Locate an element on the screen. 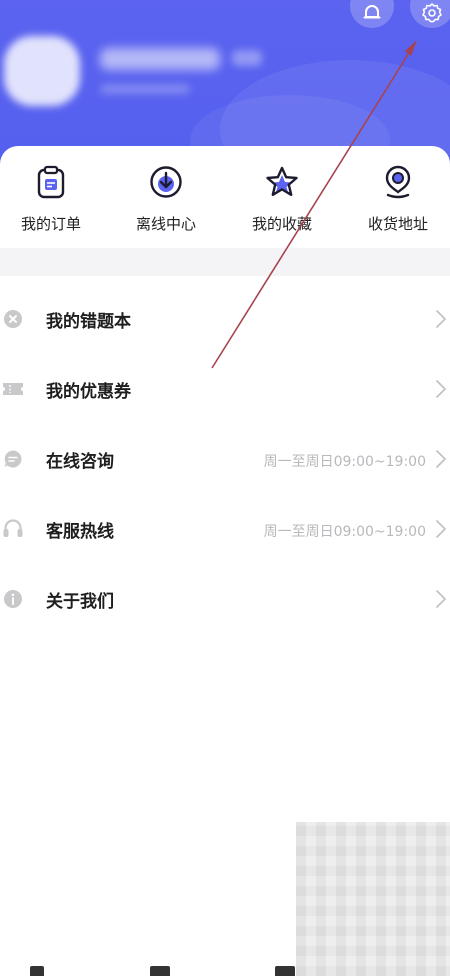 The width and height of the screenshot is (450, 976). download-circle-icon is located at coordinates (166, 182).